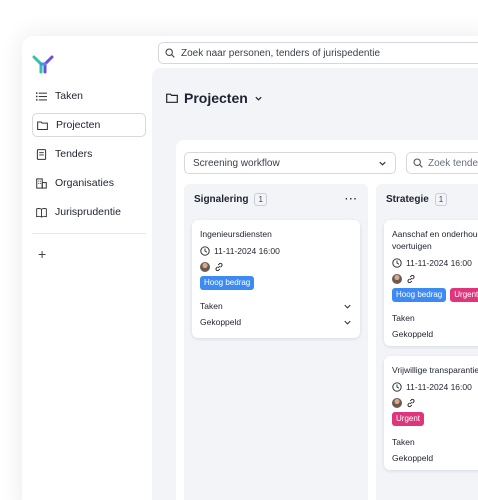 The height and width of the screenshot is (500, 478). I want to click on card-badges: Hoog bedrag, so click(276, 283).